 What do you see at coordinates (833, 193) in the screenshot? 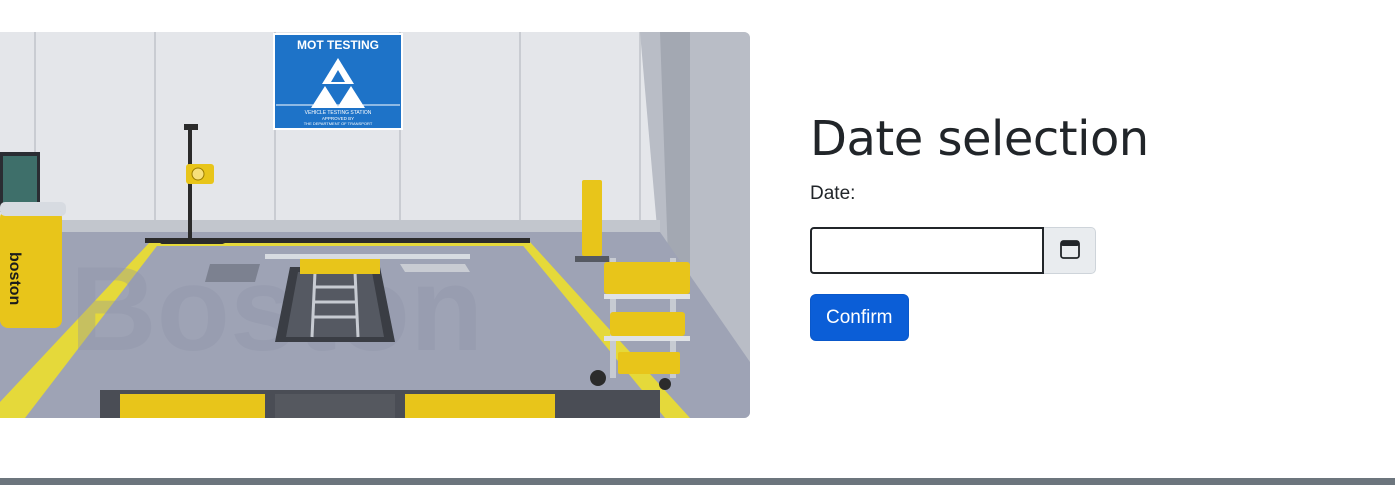
I see `date-label: Date:` at bounding box center [833, 193].